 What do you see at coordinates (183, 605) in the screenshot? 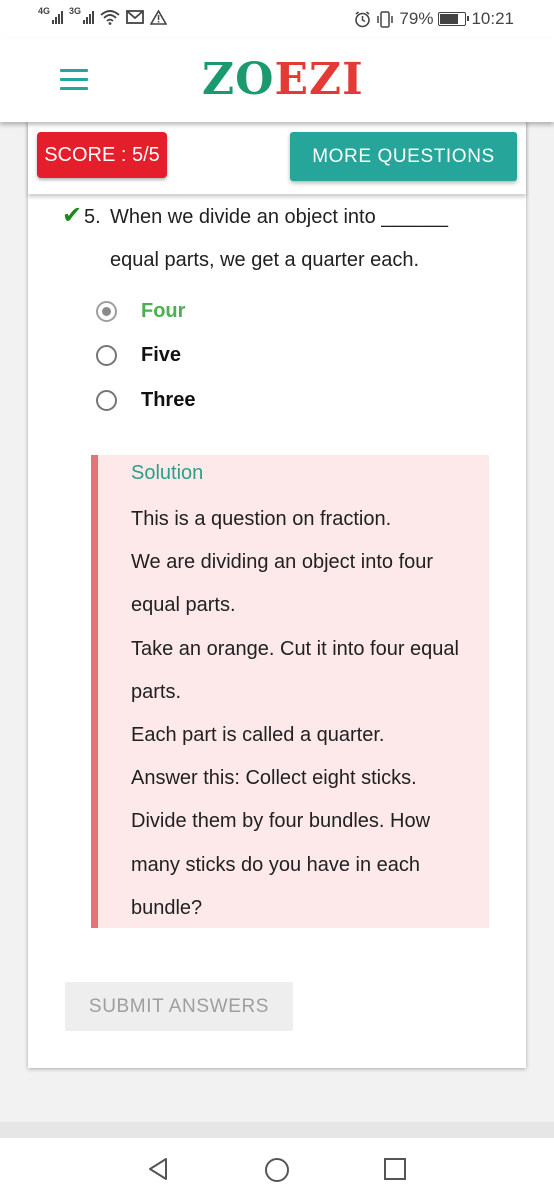
I see `solution-line: equal parts.` at bounding box center [183, 605].